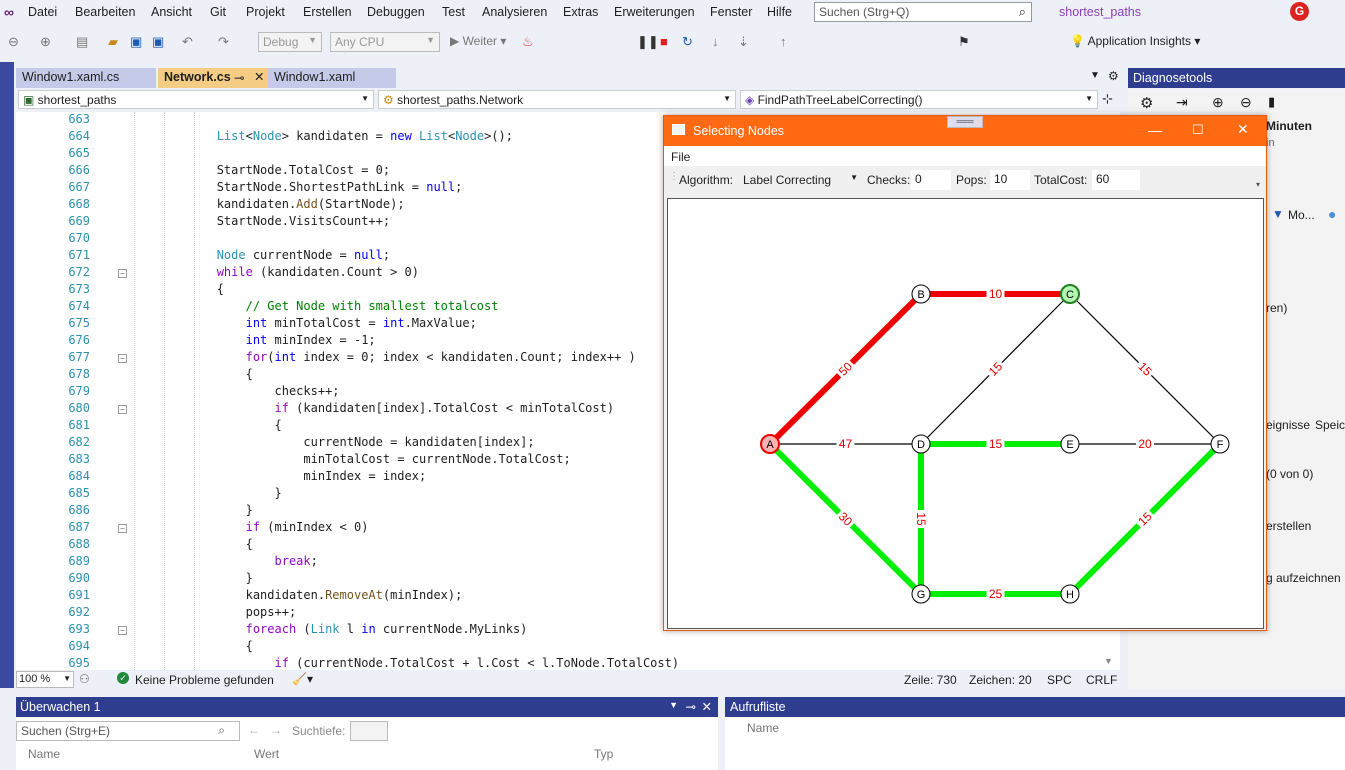 The height and width of the screenshot is (770, 1345). Describe the element at coordinates (680, 157) in the screenshot. I see `menu-file: File` at that location.